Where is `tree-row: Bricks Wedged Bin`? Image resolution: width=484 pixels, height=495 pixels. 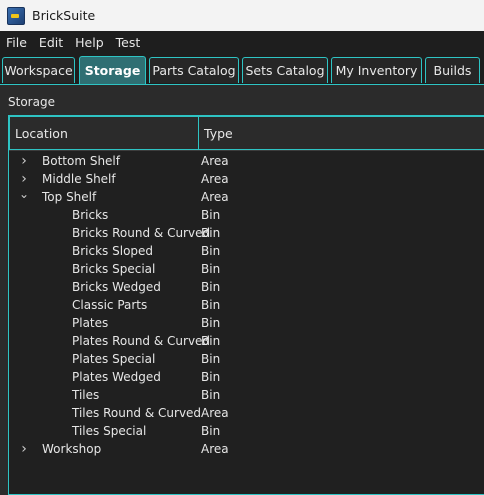 tree-row: Bricks Wedged Bin is located at coordinates (246, 287).